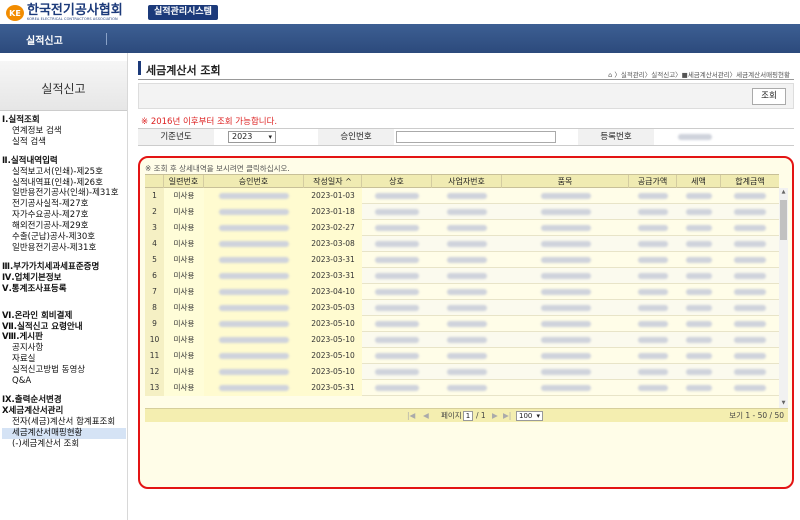 This screenshot has height=520, width=800. Describe the element at coordinates (481, 415) in the screenshot. I see `page-total: / 1` at that location.